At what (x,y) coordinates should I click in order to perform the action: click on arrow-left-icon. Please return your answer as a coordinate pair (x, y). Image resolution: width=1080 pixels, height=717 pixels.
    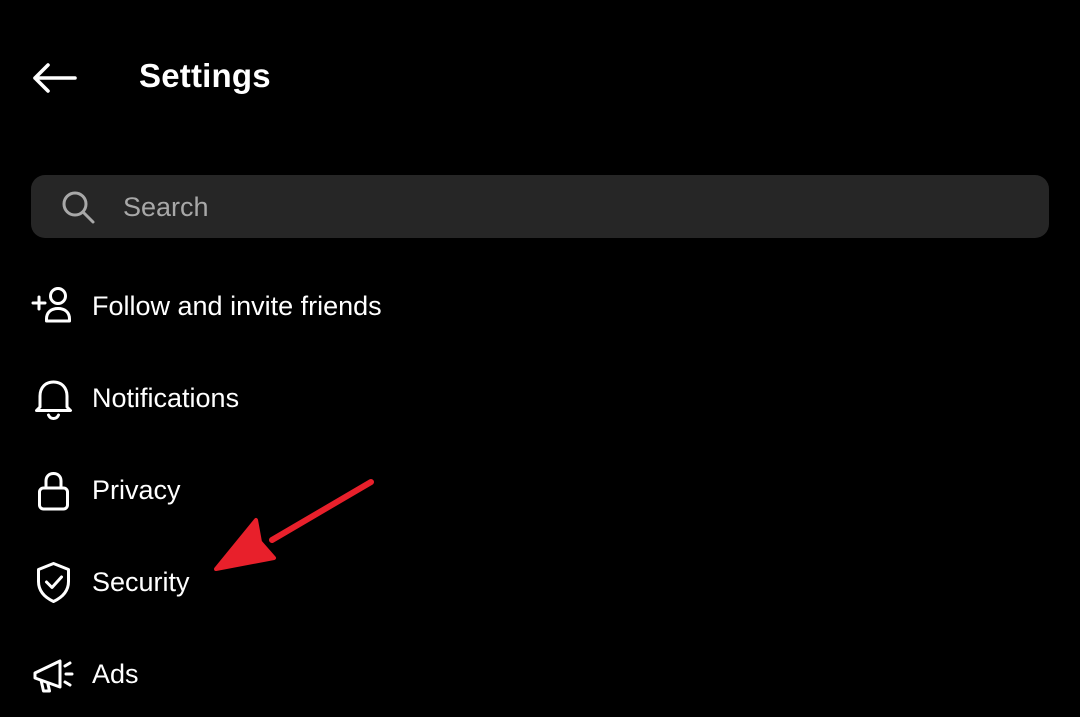
    Looking at the image, I should click on (55, 78).